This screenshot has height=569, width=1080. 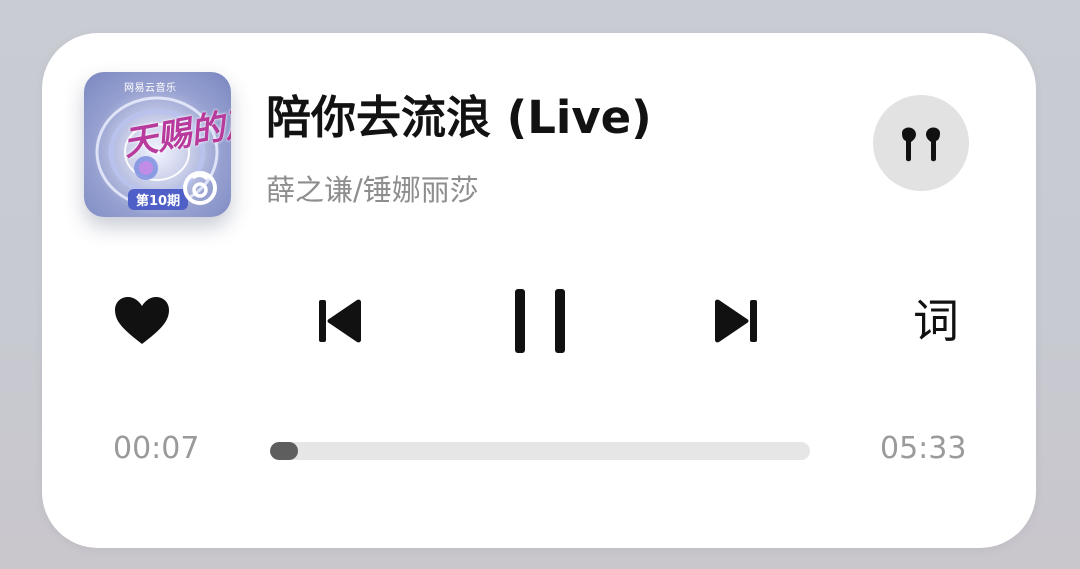 I want to click on skip-next-icon, so click(x=736, y=321).